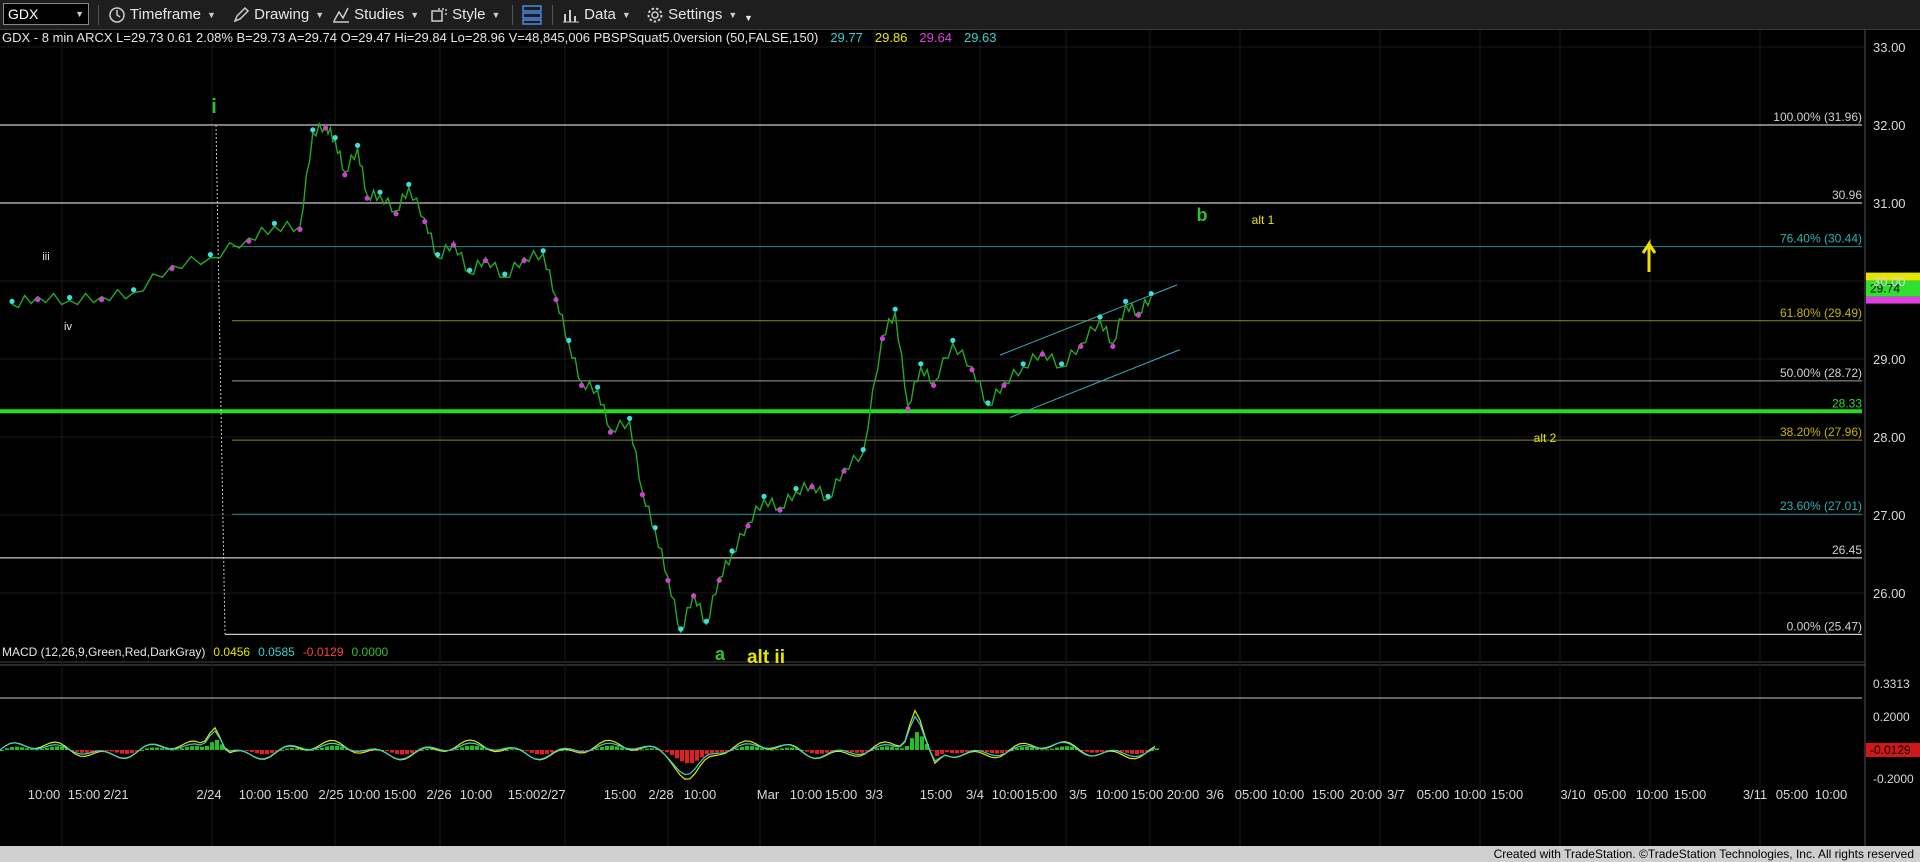 The image size is (1920, 862). I want to click on time-tick-label: 10:00, so click(1470, 794).